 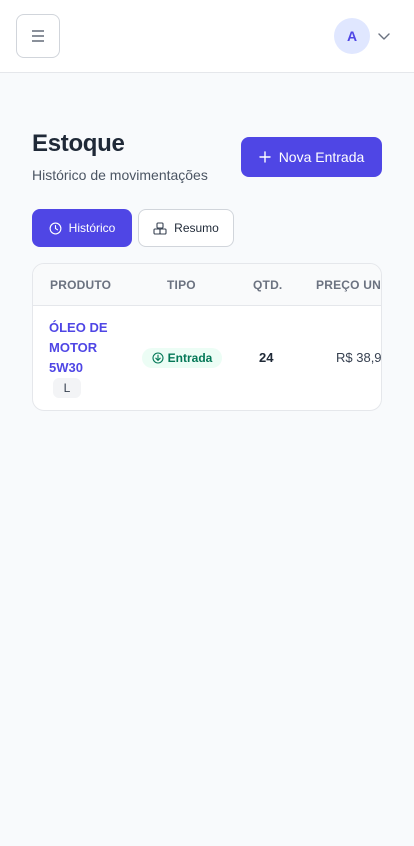 I want to click on type-label: Entrada, so click(x=190, y=358).